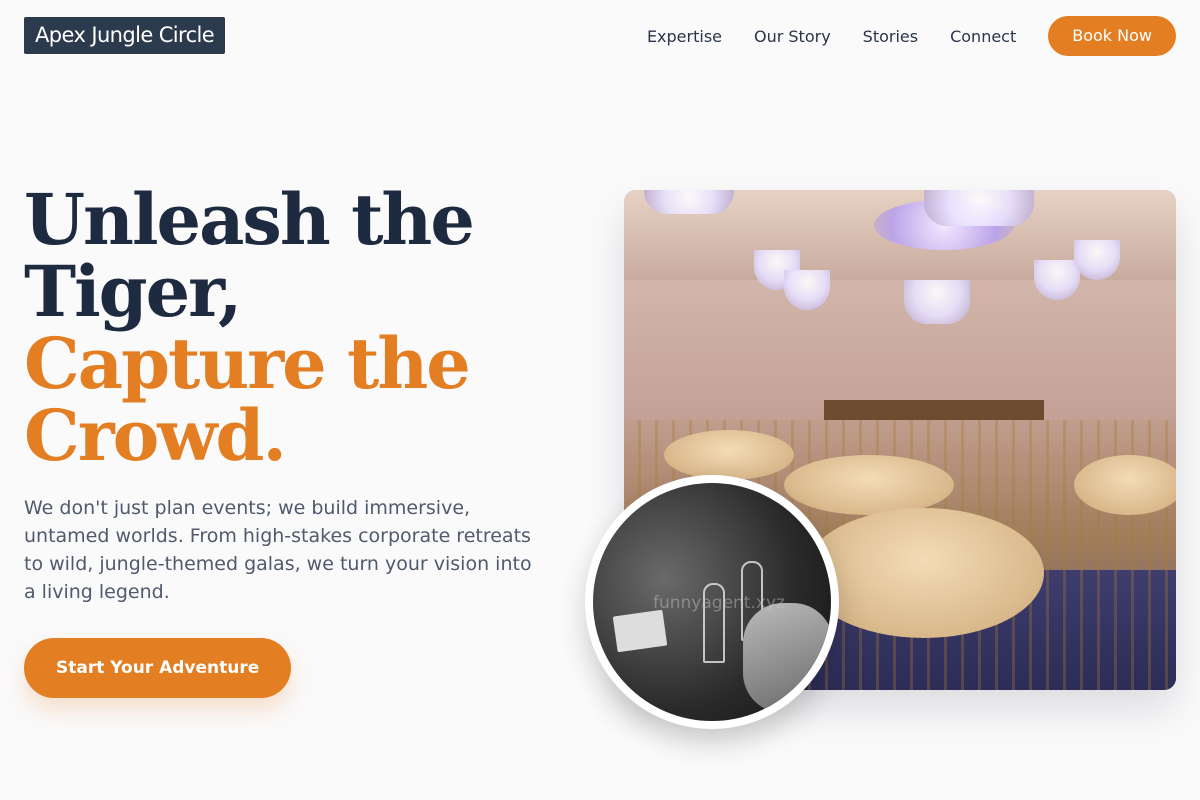 This screenshot has height=800, width=1200. I want to click on guest-photo-inset: funnyagent.xyz, so click(712, 602).